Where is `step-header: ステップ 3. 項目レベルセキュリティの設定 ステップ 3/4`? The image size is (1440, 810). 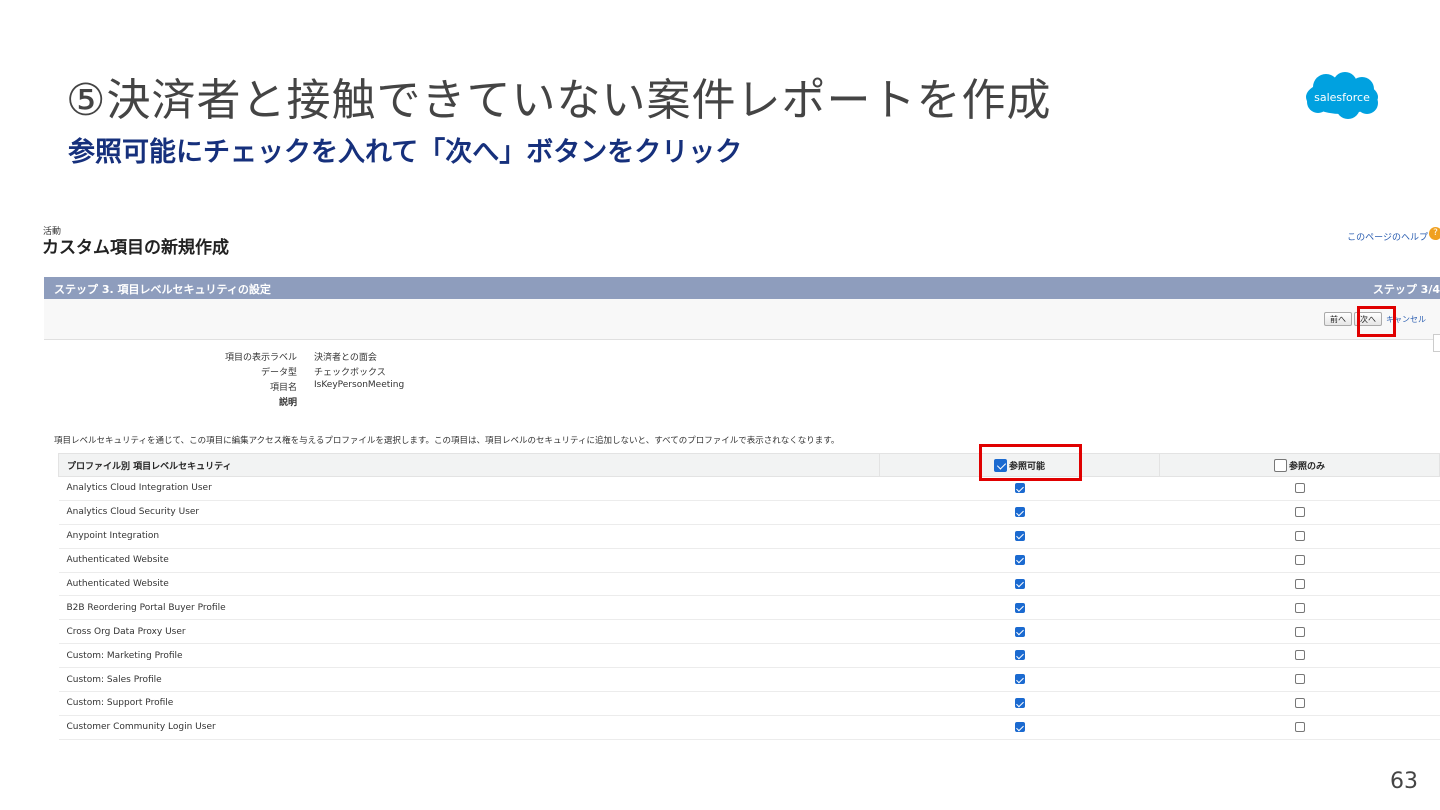
step-header: ステップ 3. 項目レベルセキュリティの設定 ステップ 3/4 is located at coordinates (742, 288).